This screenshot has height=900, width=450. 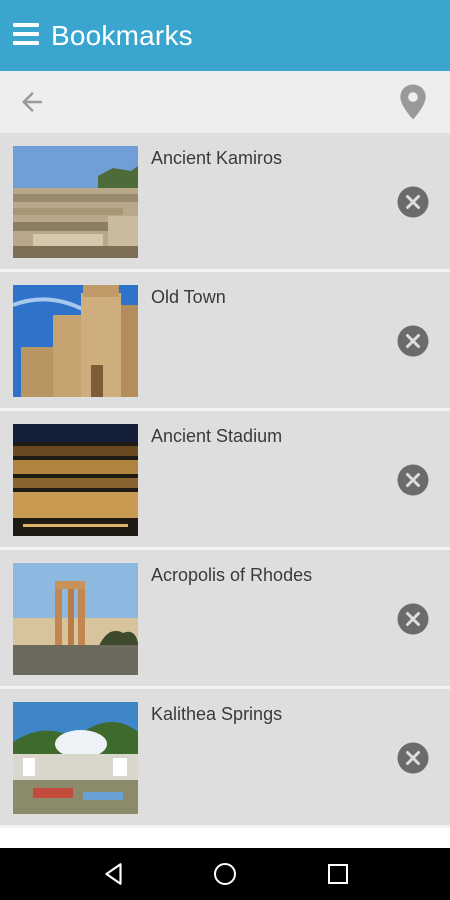 I want to click on ancient-stadium-thumbnail, so click(x=75, y=480).